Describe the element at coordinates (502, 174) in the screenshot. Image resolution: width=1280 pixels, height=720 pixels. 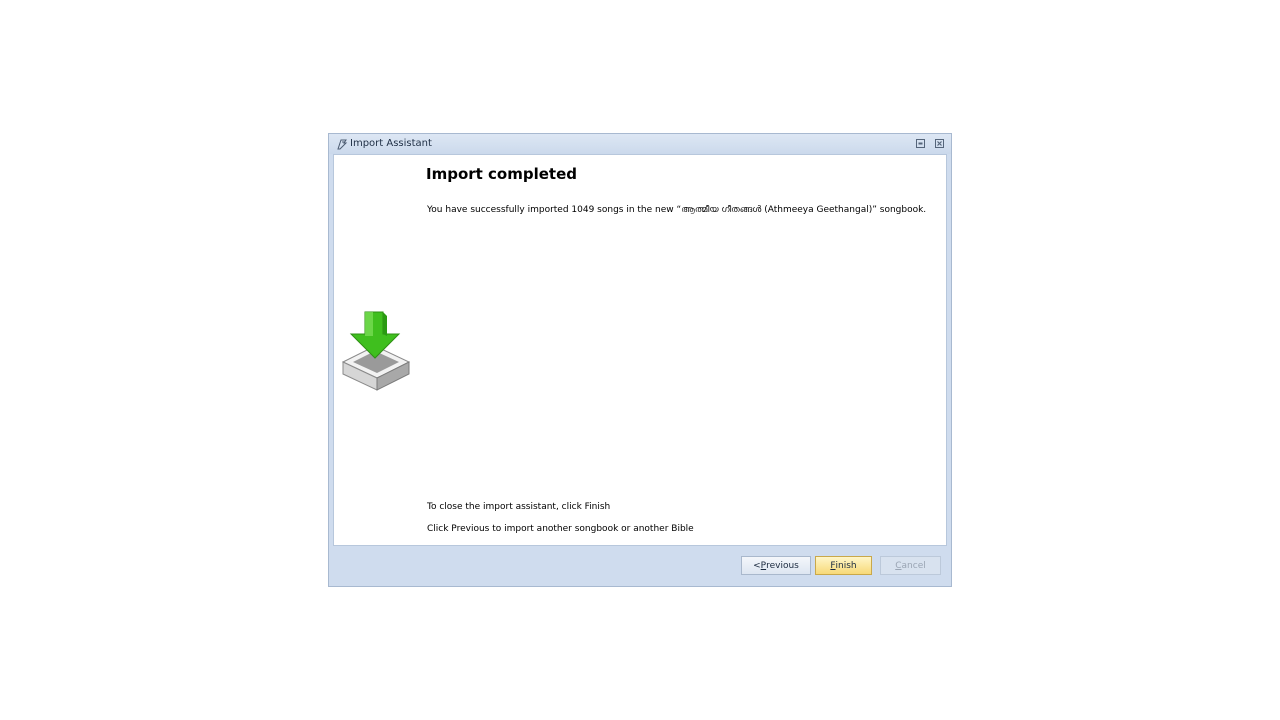
I see `page-heading: Import completed` at that location.